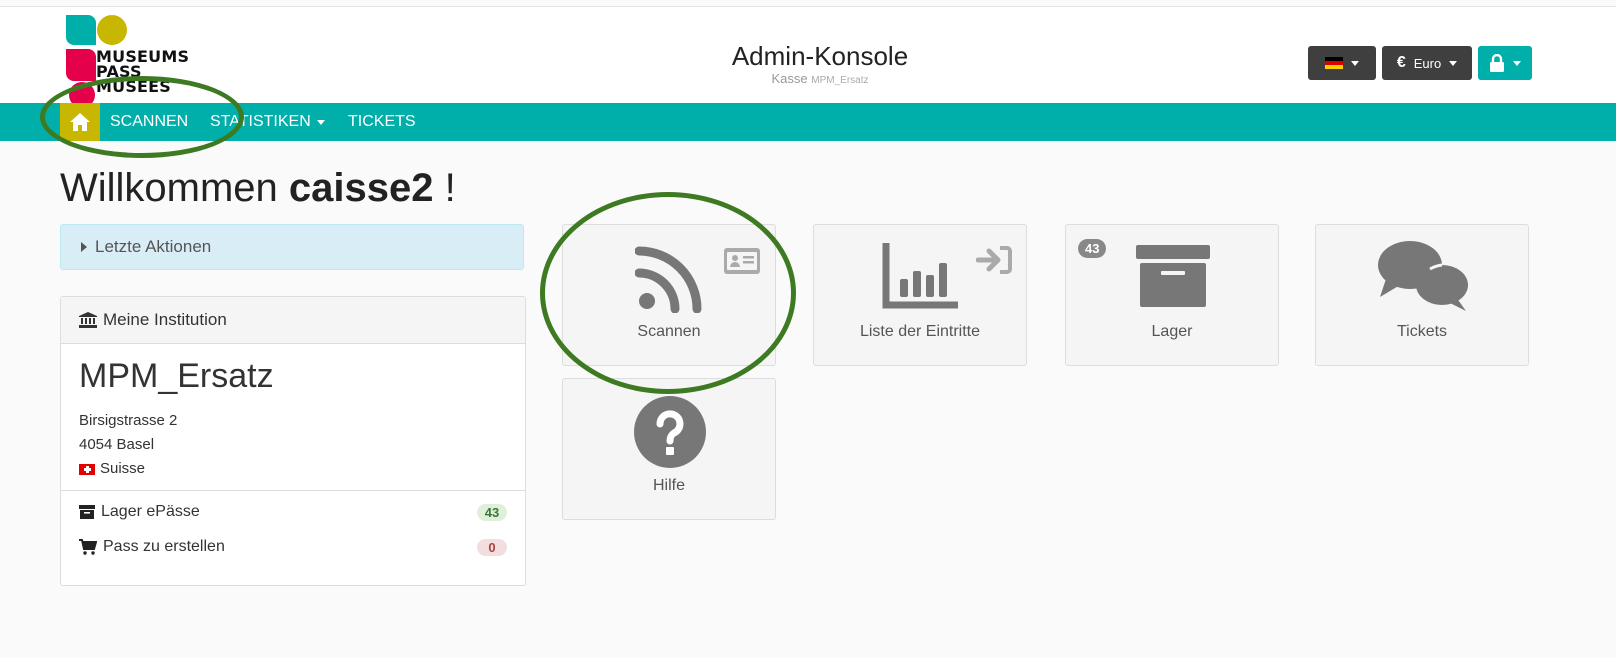 This screenshot has height=658, width=1616. I want to click on cart-icon, so click(88, 547).